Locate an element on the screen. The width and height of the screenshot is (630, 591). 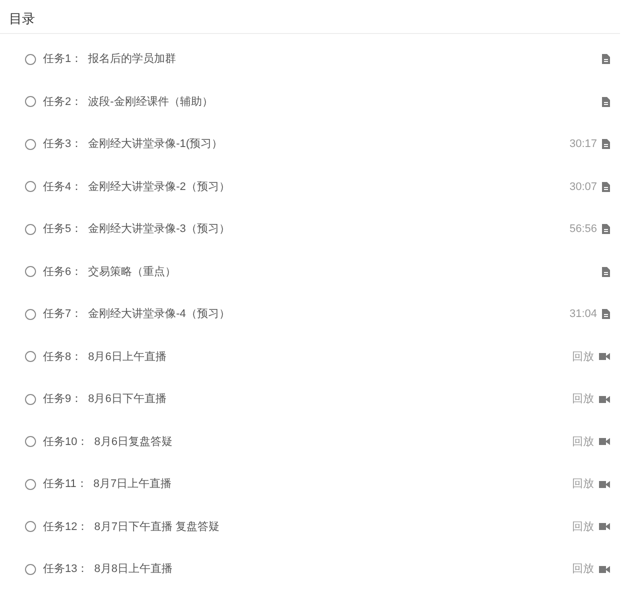
task-number: 任务11： is located at coordinates (65, 484).